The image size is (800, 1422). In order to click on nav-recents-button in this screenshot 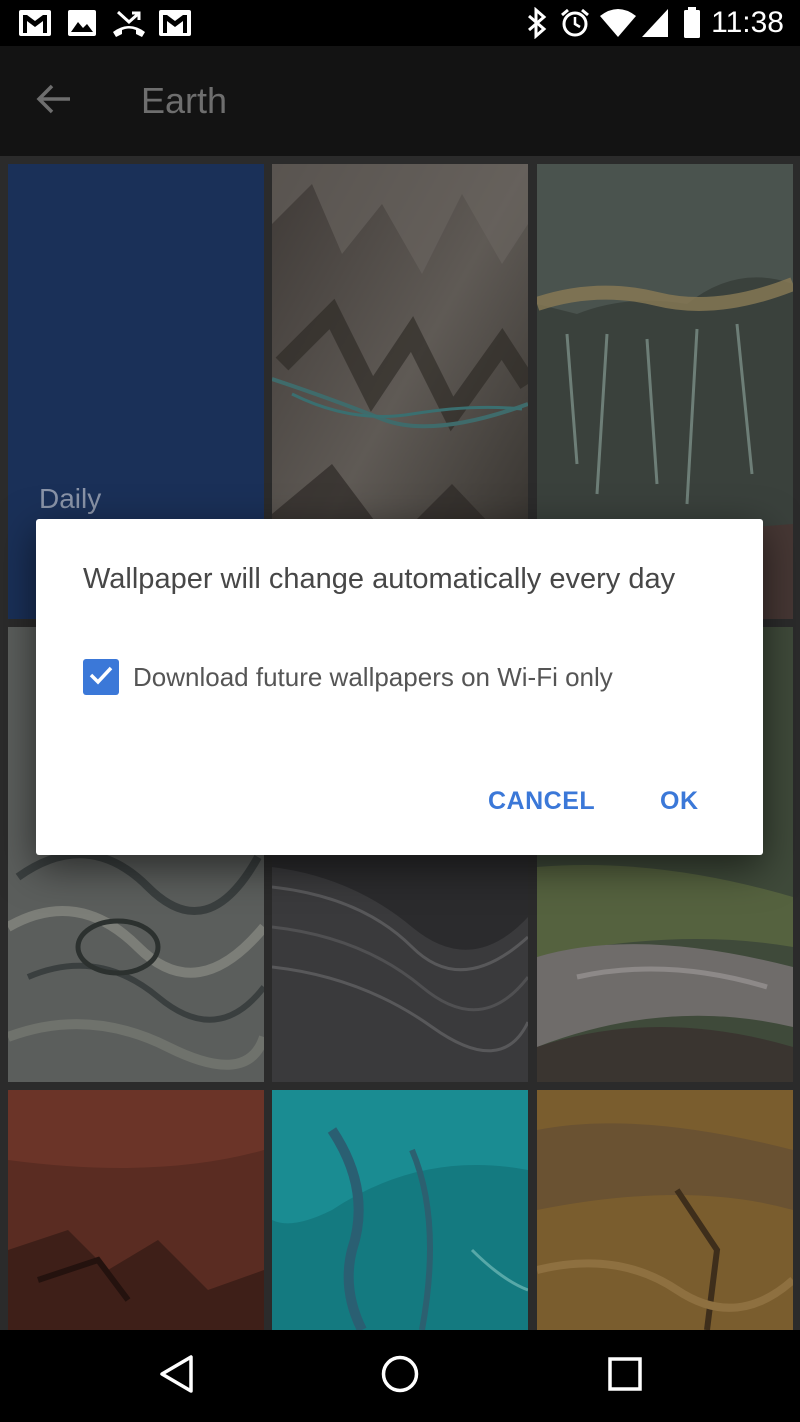, I will do `click(625, 1376)`.